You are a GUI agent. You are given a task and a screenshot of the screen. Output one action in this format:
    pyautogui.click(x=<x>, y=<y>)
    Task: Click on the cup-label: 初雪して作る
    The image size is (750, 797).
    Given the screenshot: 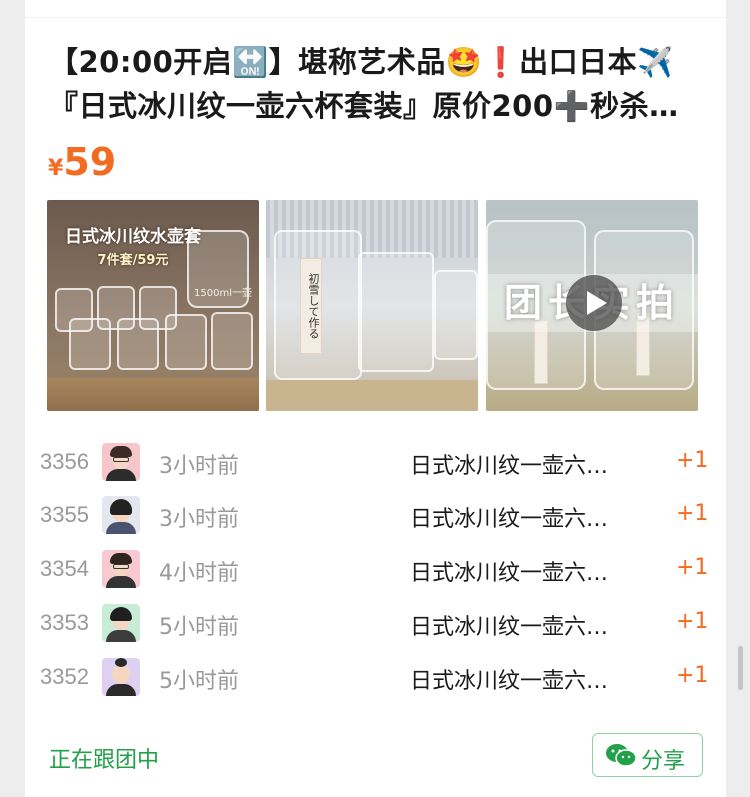 What is the action you would take?
    pyautogui.click(x=311, y=306)
    